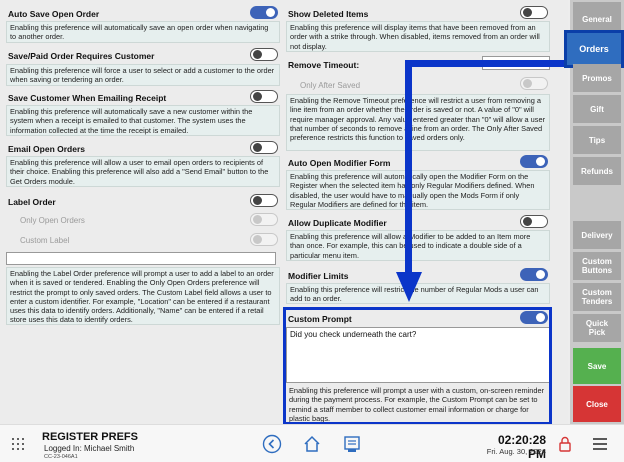 This screenshot has height=462, width=624. What do you see at coordinates (272, 444) in the screenshot?
I see `back-icon` at bounding box center [272, 444].